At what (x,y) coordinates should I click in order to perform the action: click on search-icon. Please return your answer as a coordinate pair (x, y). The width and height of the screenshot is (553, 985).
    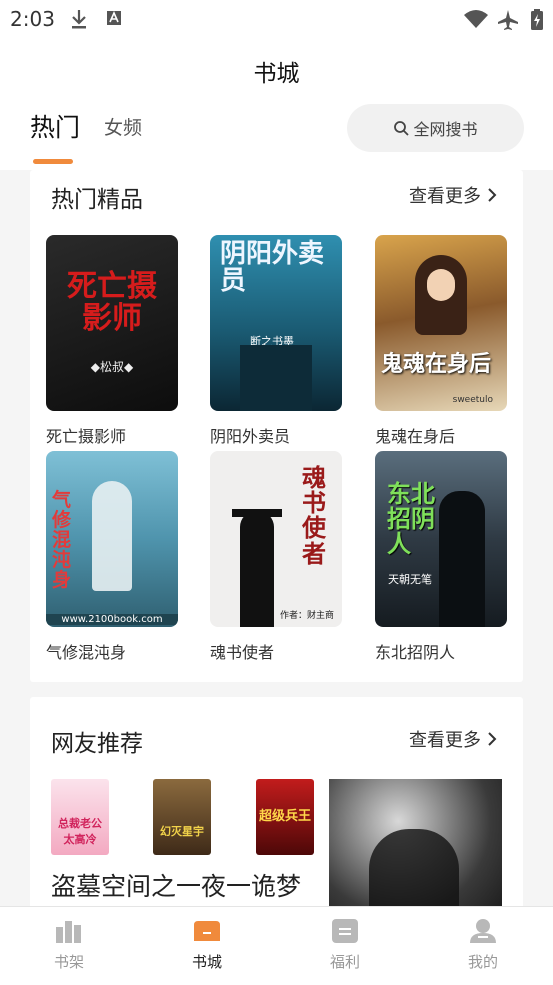
    Looking at the image, I should click on (402, 128).